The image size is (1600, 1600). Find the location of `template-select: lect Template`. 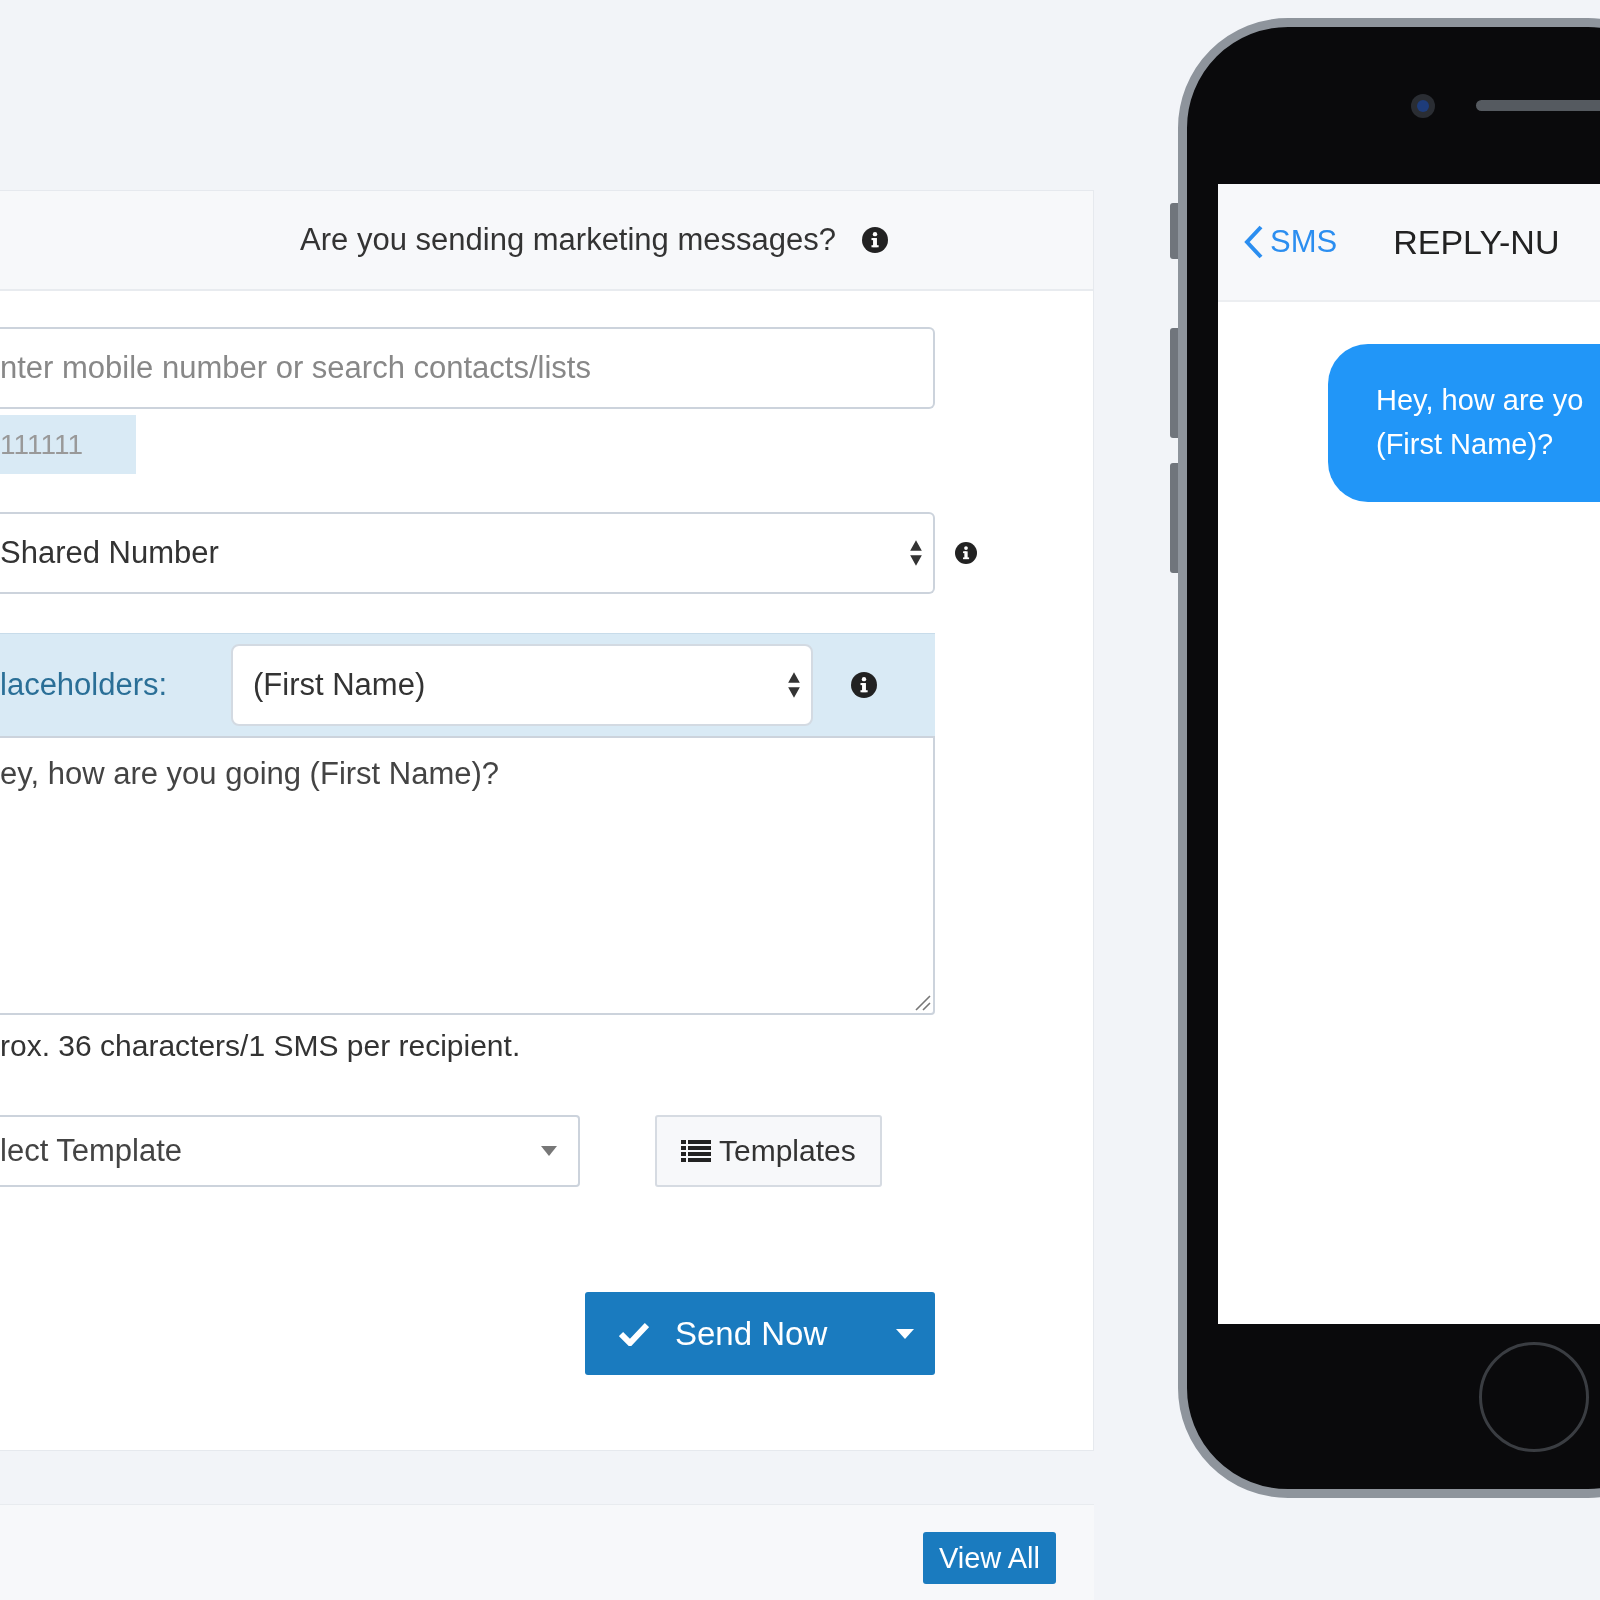

template-select: lect Template is located at coordinates (290, 1151).